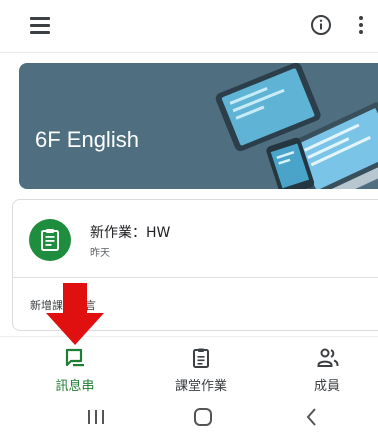 The width and height of the screenshot is (378, 434). I want to click on devices-illustration, so click(296, 126).